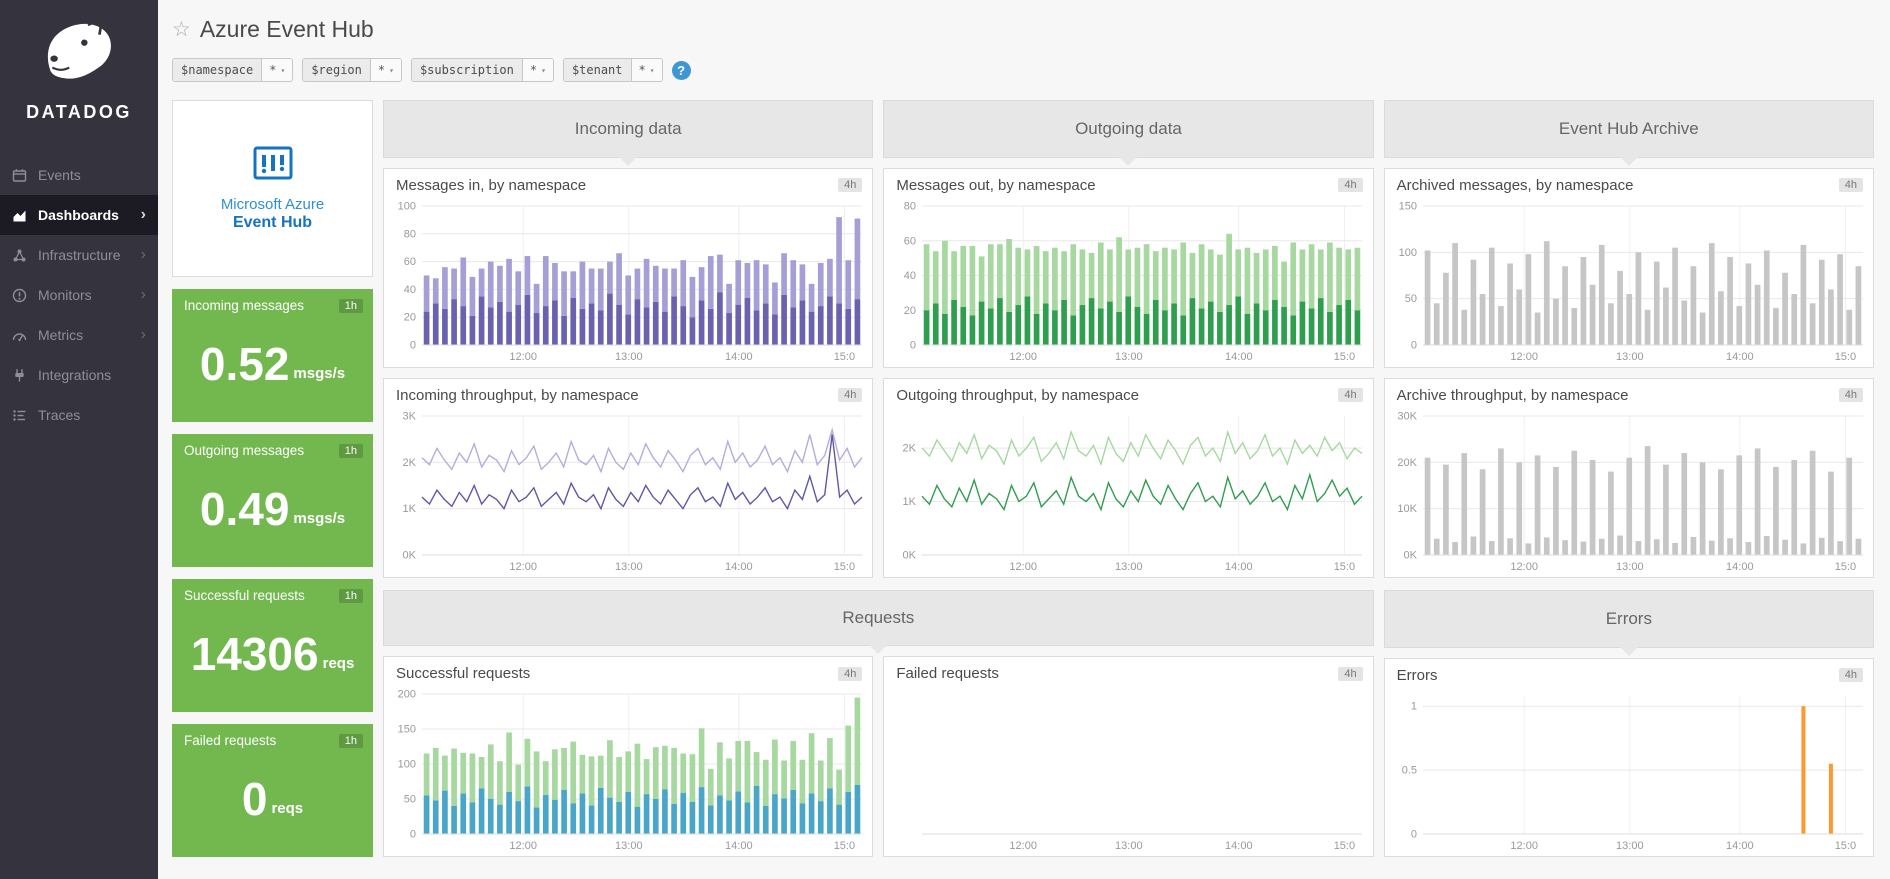 The image size is (1890, 879). What do you see at coordinates (244, 305) in the screenshot?
I see `query-value-label: Incoming messages` at bounding box center [244, 305].